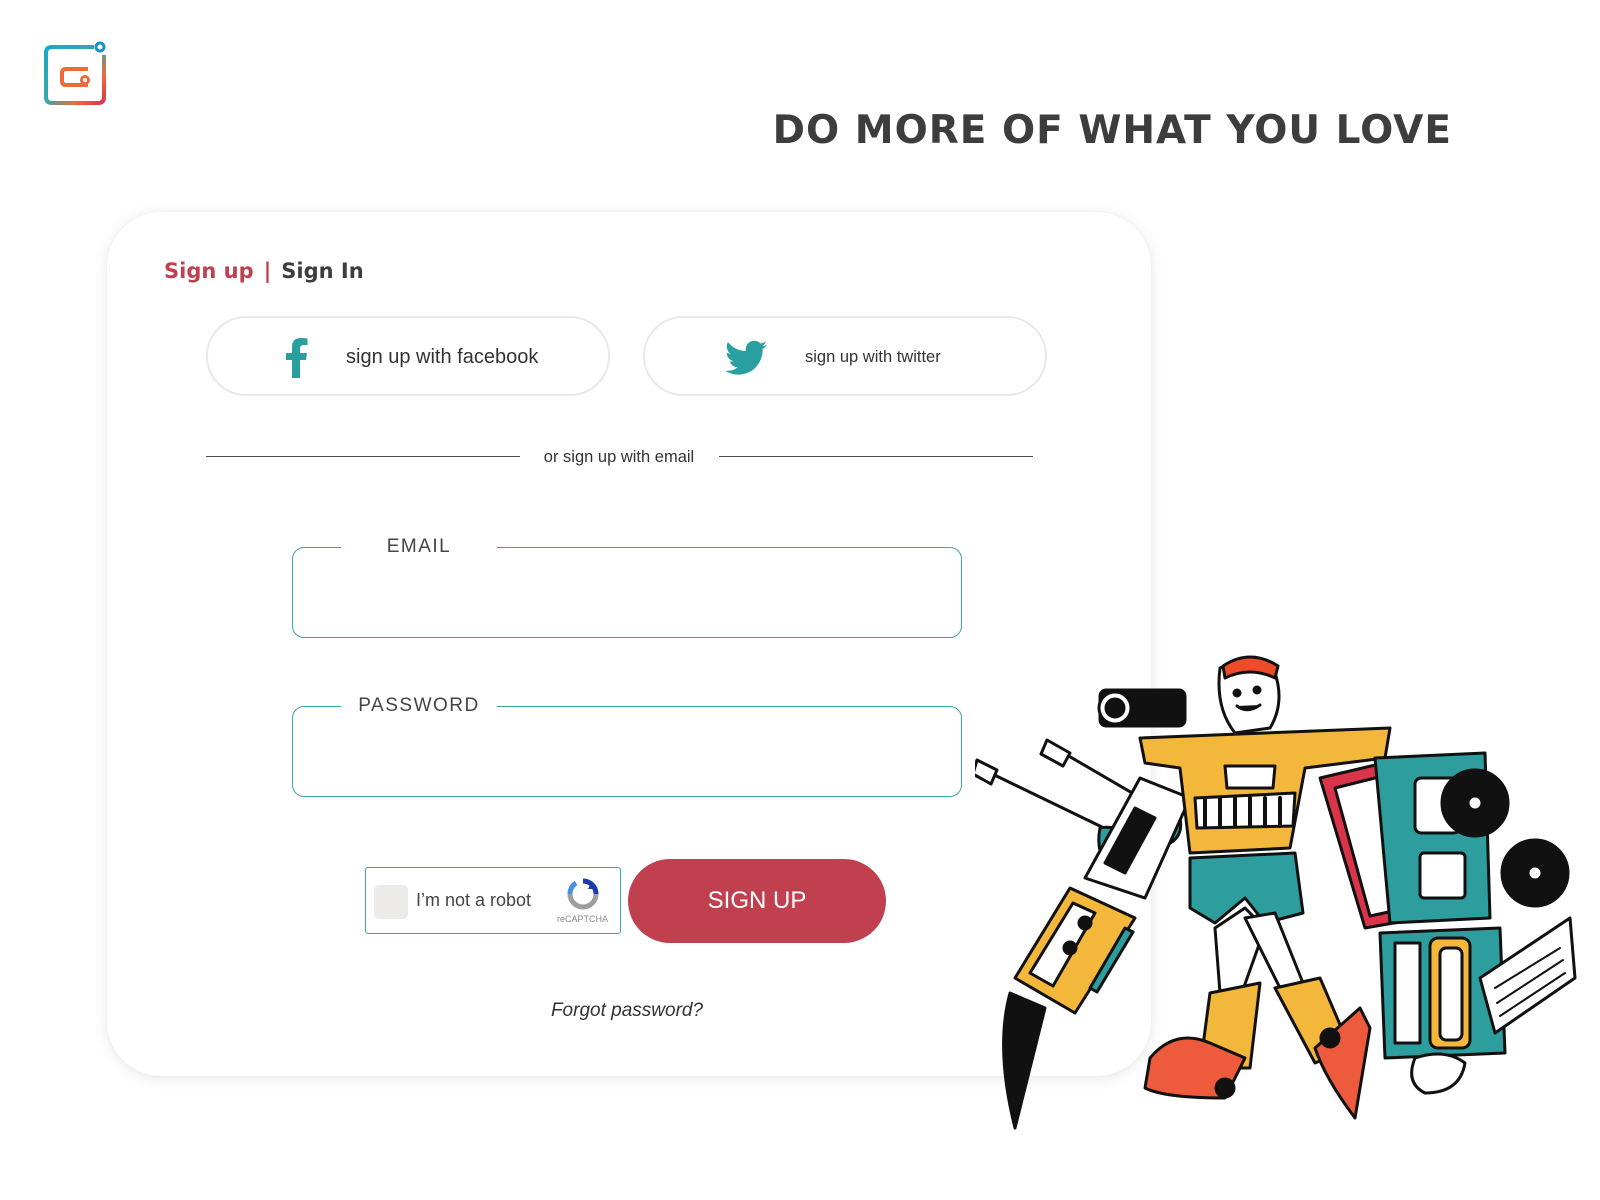  Describe the element at coordinates (442, 357) in the screenshot. I see `facebook-signup-label: sign up with facebook` at that location.